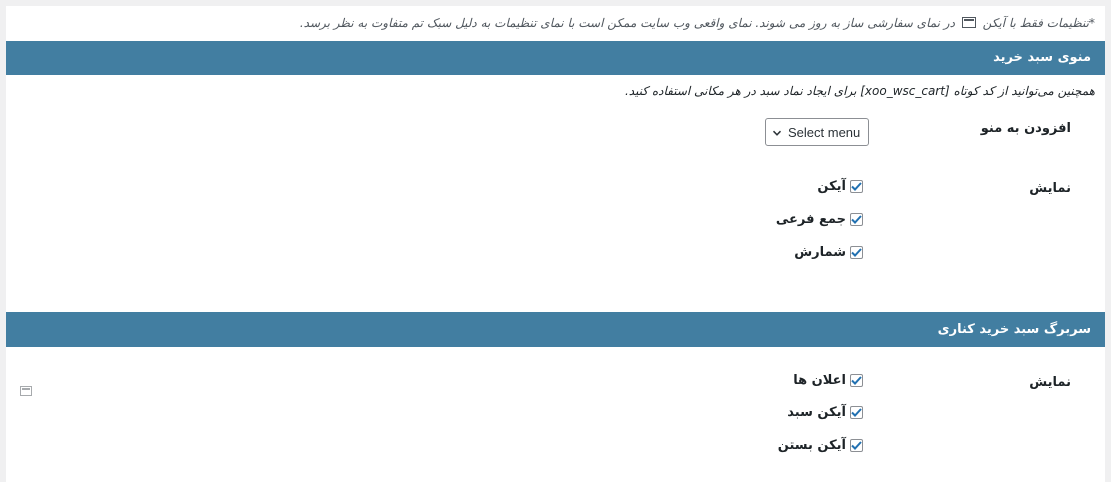 This screenshot has height=482, width=1111. Describe the element at coordinates (555, 58) in the screenshot. I see `section-header-cart-menu: منوی سبد خرید` at that location.